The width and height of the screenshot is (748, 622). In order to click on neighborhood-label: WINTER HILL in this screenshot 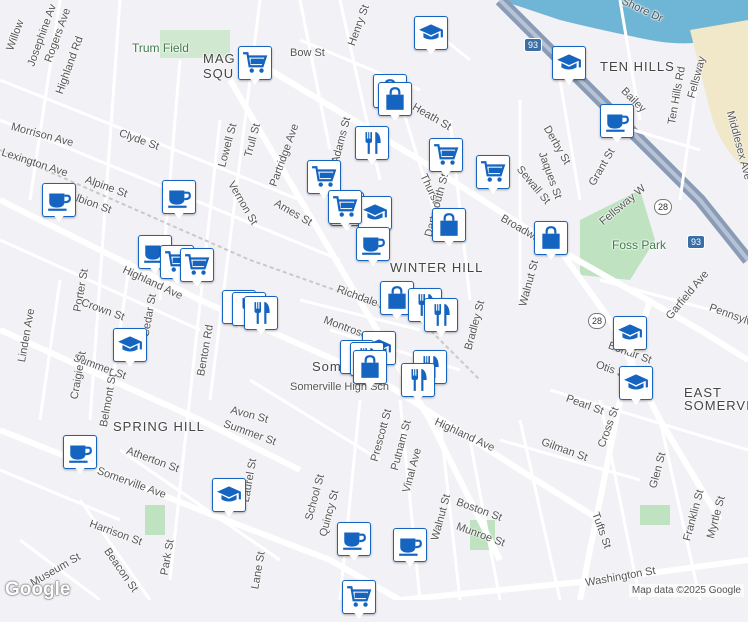, I will do `click(437, 267)`.